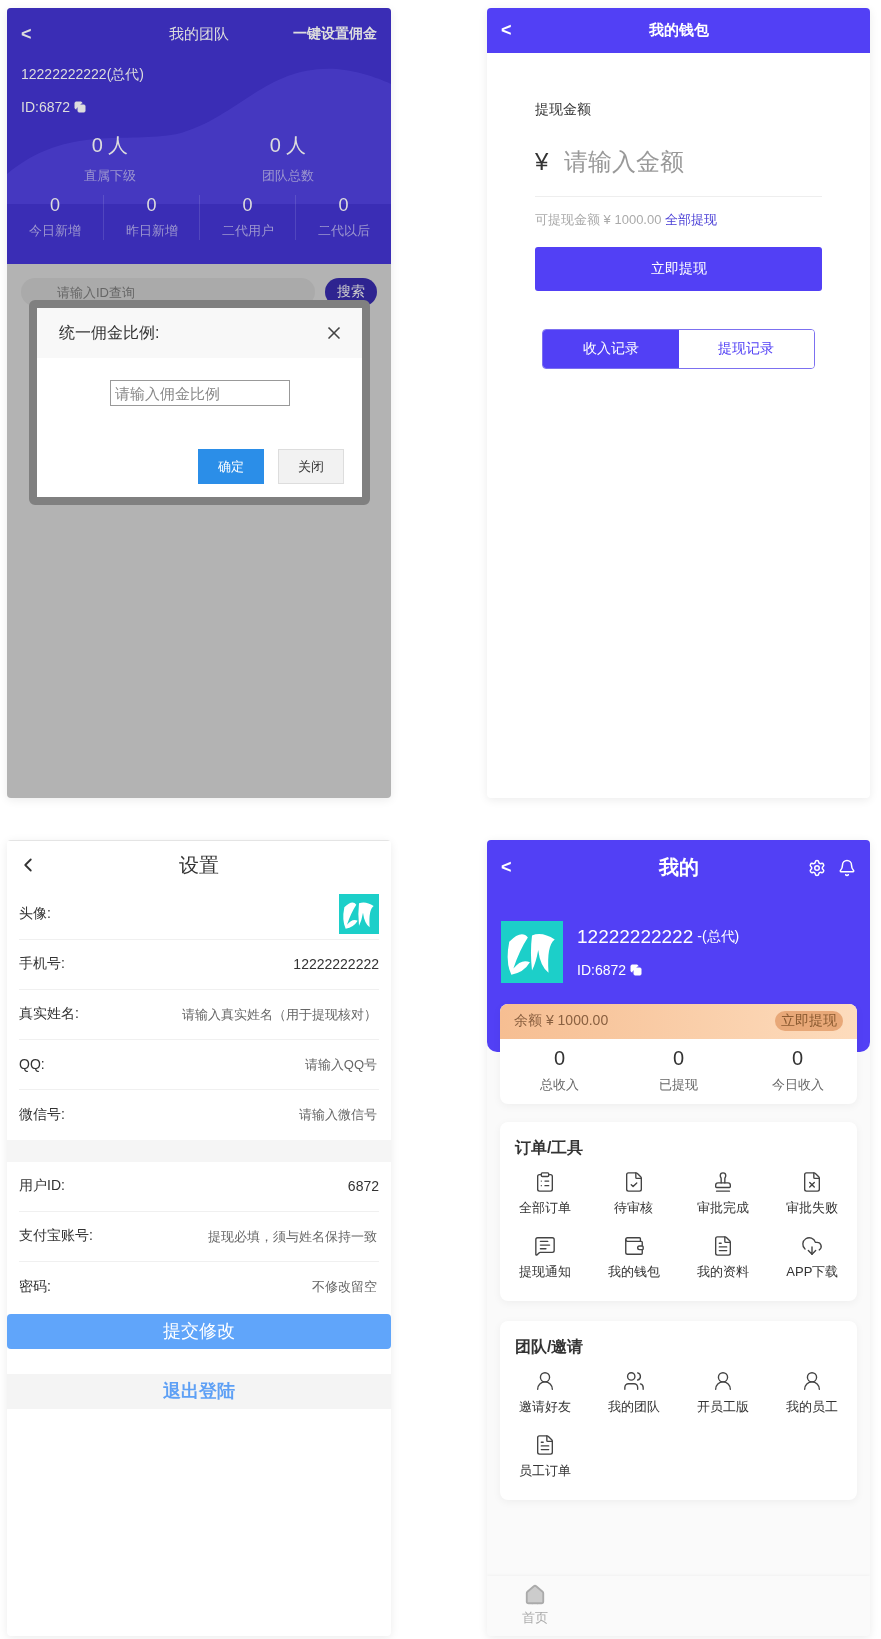 The height and width of the screenshot is (1639, 881). What do you see at coordinates (56, 1236) in the screenshot?
I see `field-label: 支付宝账号:` at bounding box center [56, 1236].